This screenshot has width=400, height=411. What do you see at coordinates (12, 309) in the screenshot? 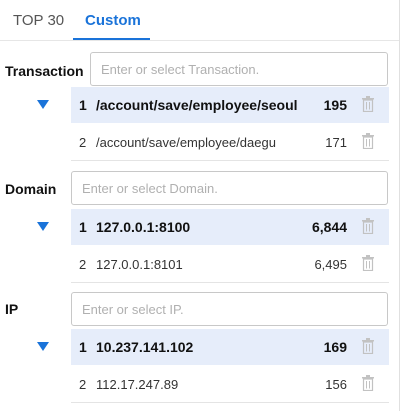
I see `ip-label: IP` at bounding box center [12, 309].